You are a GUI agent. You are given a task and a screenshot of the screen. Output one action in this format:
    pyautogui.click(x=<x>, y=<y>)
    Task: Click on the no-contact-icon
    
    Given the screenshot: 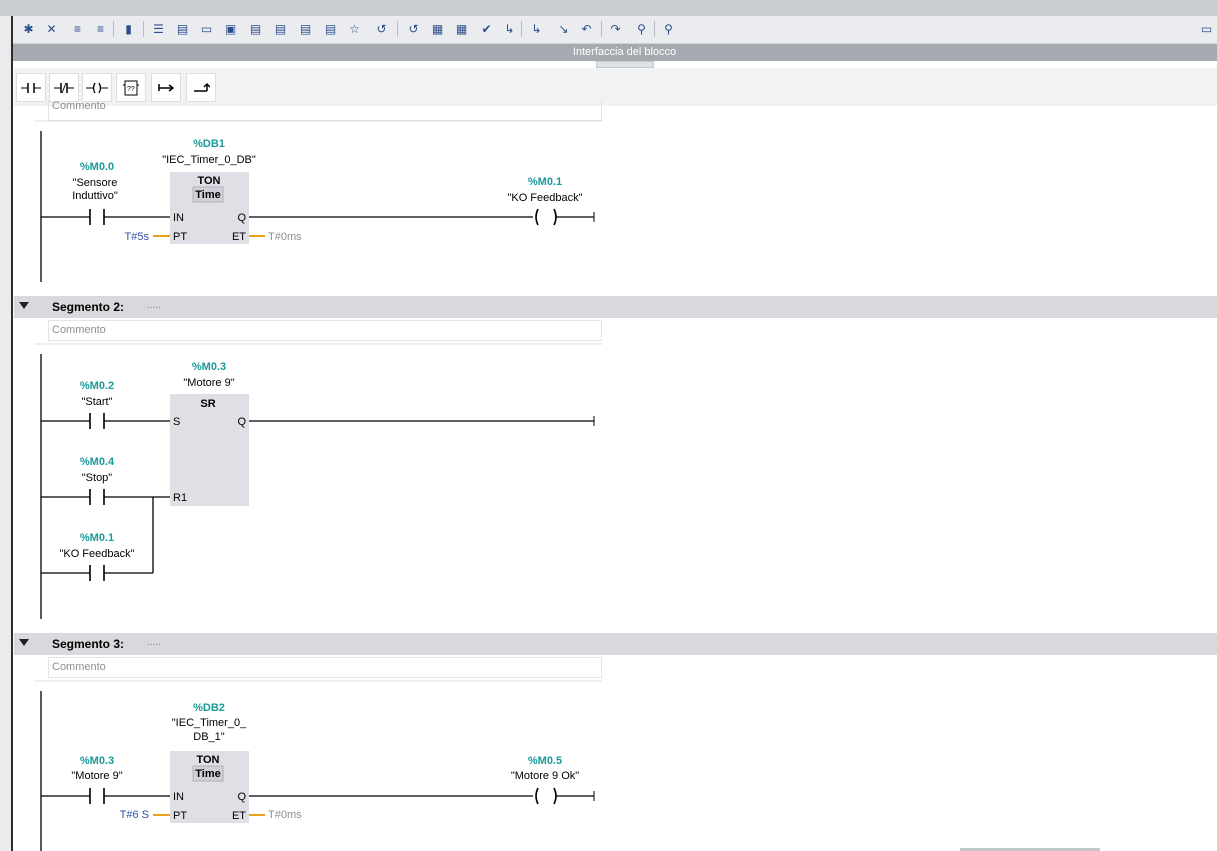 What is the action you would take?
    pyautogui.click(x=31, y=87)
    